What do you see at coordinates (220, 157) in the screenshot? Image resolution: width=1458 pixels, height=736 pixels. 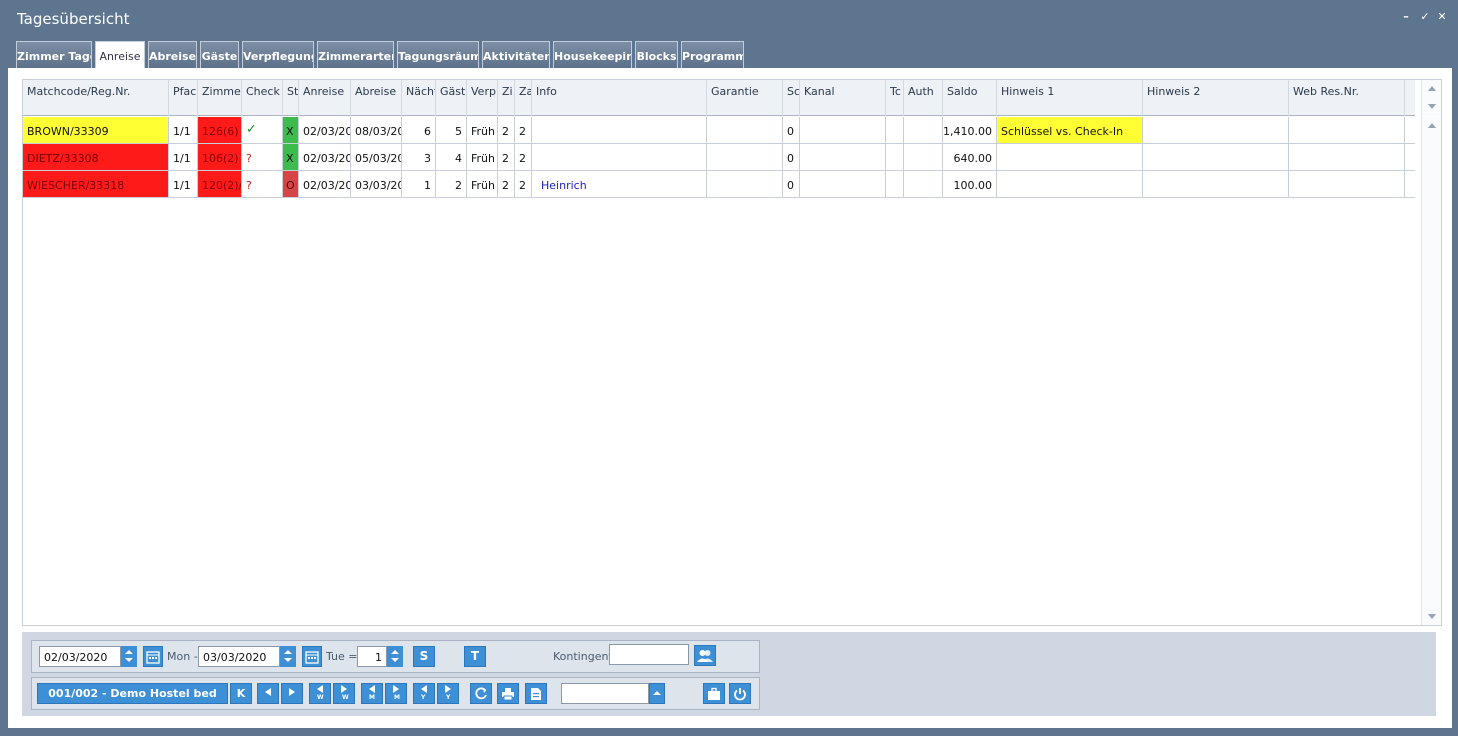 I see `cell-zimmer: 106(2)` at bounding box center [220, 157].